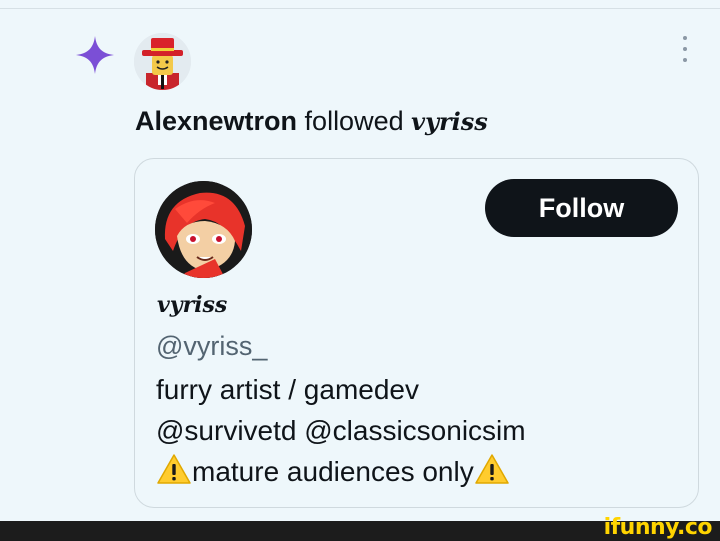 Image resolution: width=720 pixels, height=541 pixels. Describe the element at coordinates (360, 8) in the screenshot. I see `top-divider` at that location.